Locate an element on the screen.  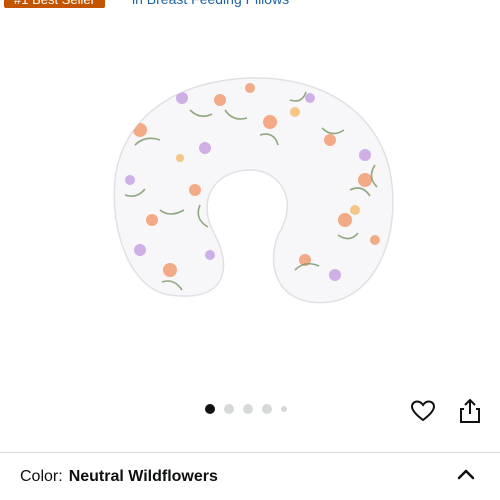
color-label: Color: is located at coordinates (41, 476).